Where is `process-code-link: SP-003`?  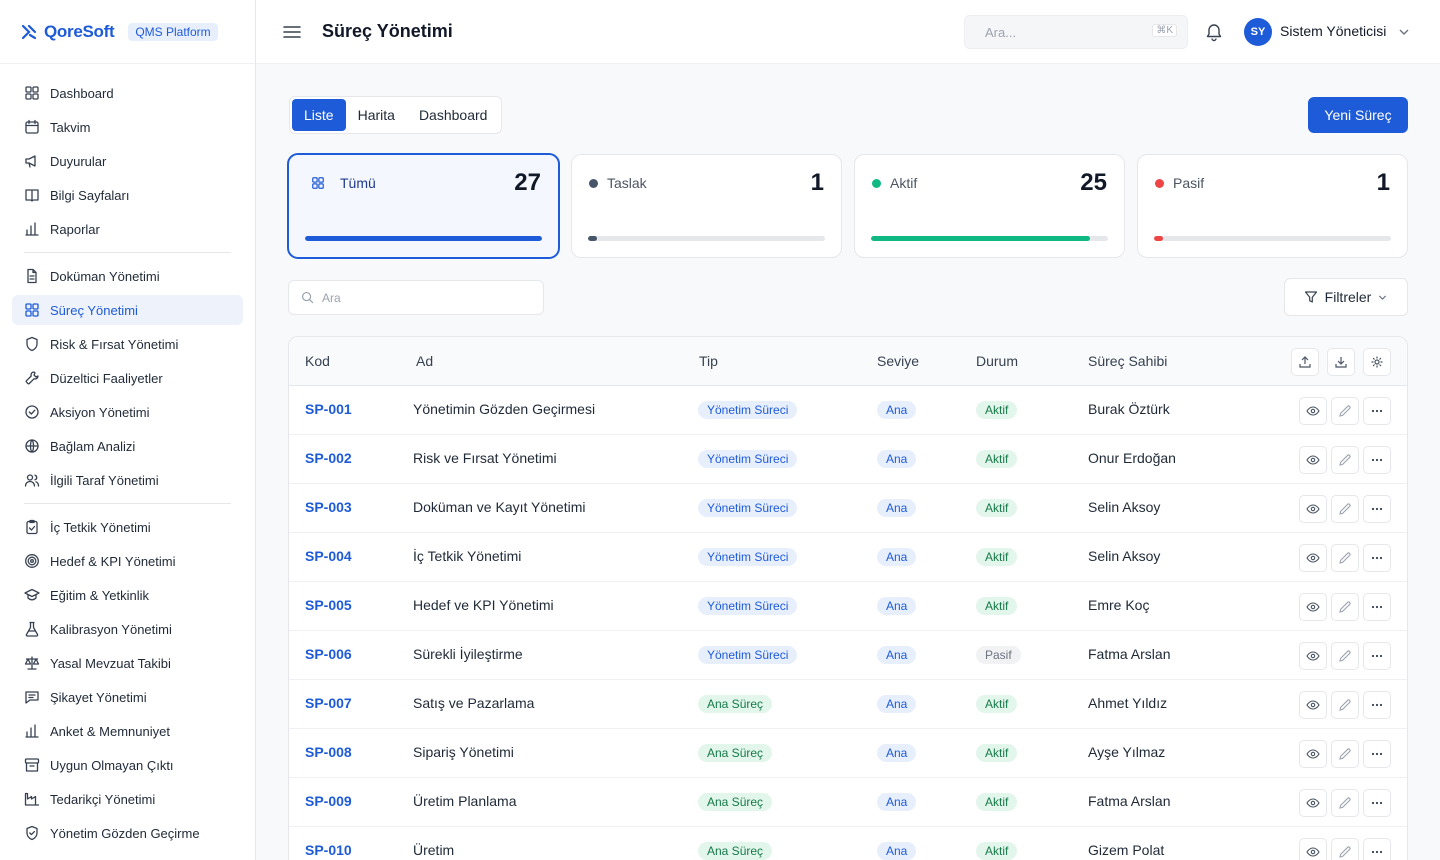
process-code-link: SP-003 is located at coordinates (328, 507).